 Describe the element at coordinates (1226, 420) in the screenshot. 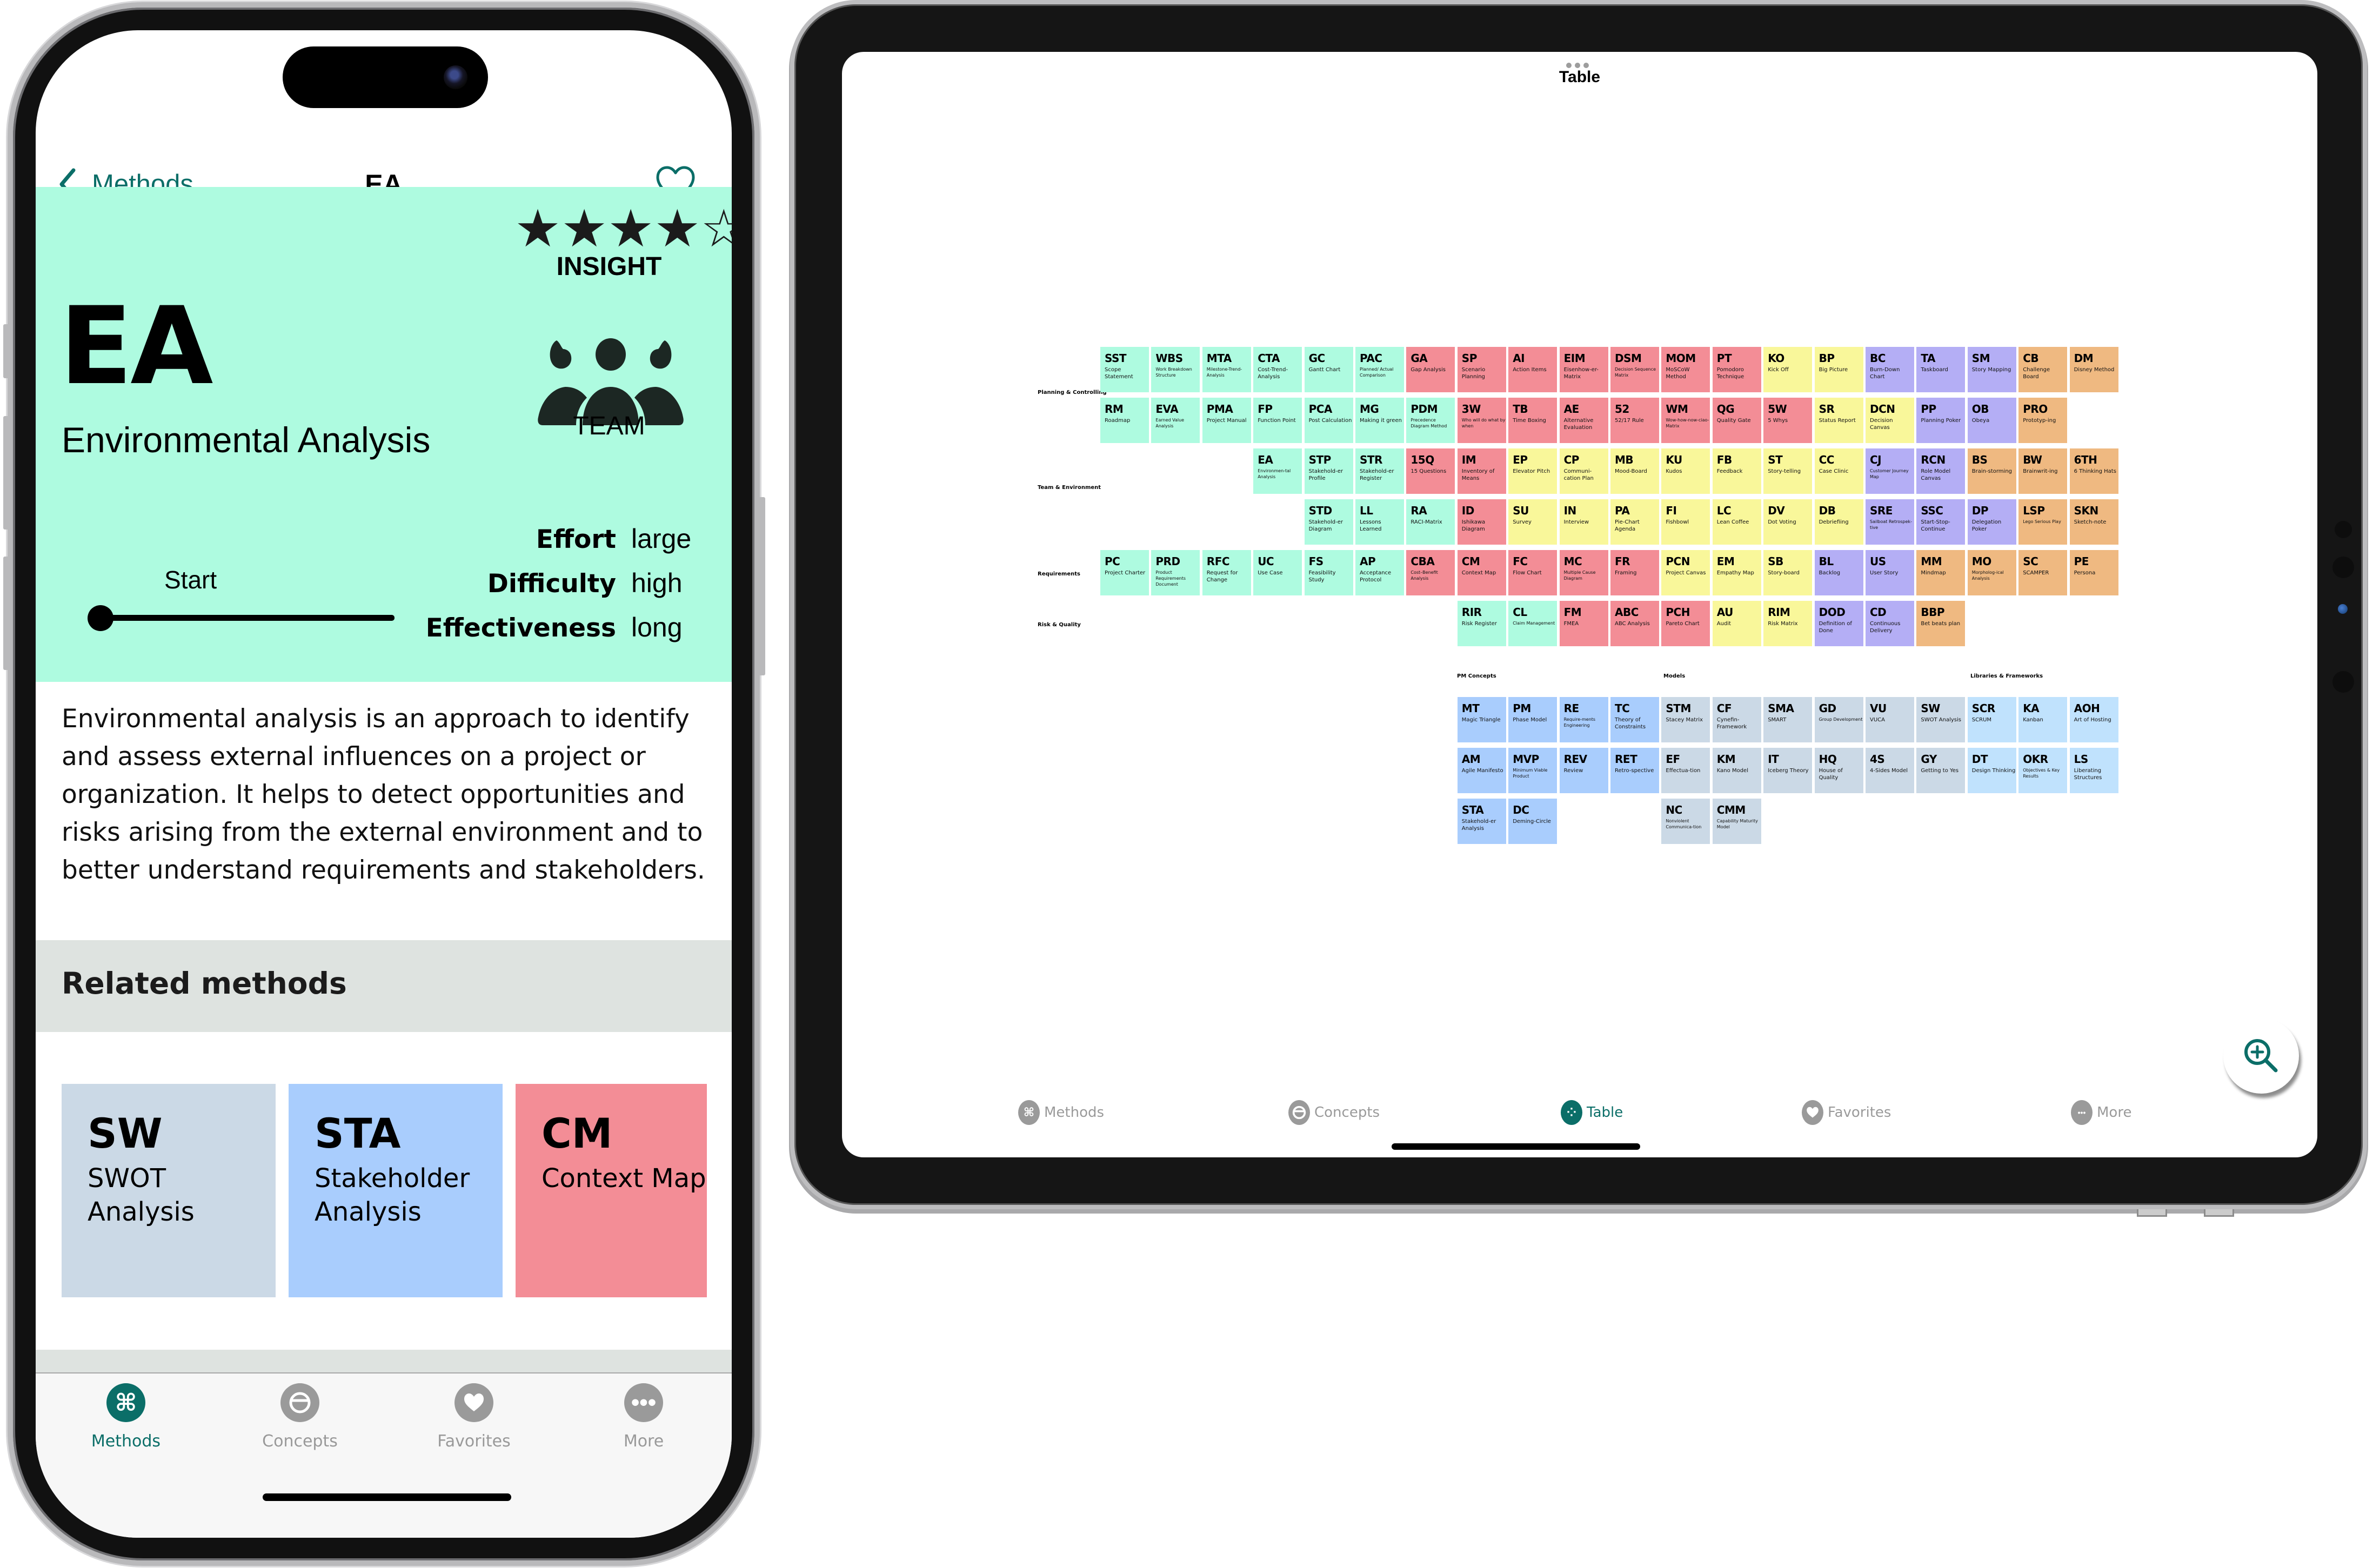

I see `method-cell-pma: PMA Project Manual` at that location.